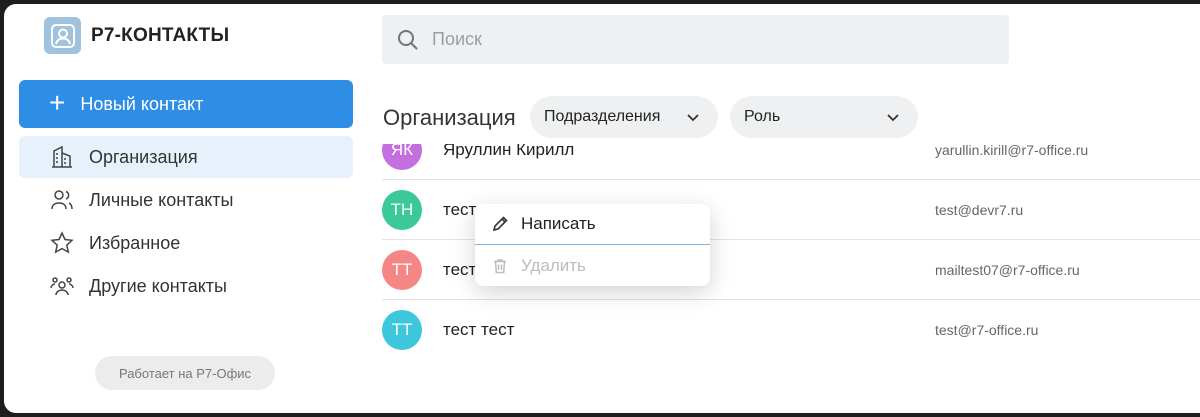 Image resolution: width=1200 pixels, height=417 pixels. I want to click on new-contact-label: Новый контакт, so click(142, 103).